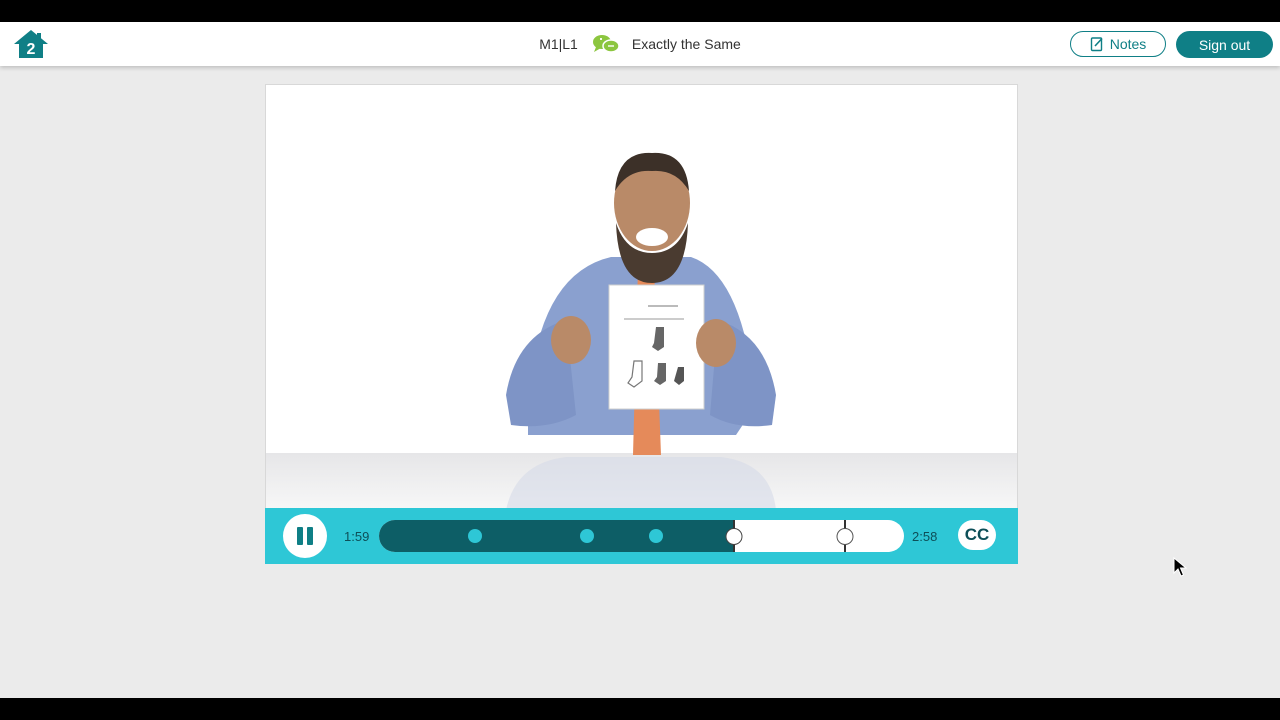 This screenshot has width=1280, height=720. Describe the element at coordinates (1096, 44) in the screenshot. I see `notes-icon` at that location.